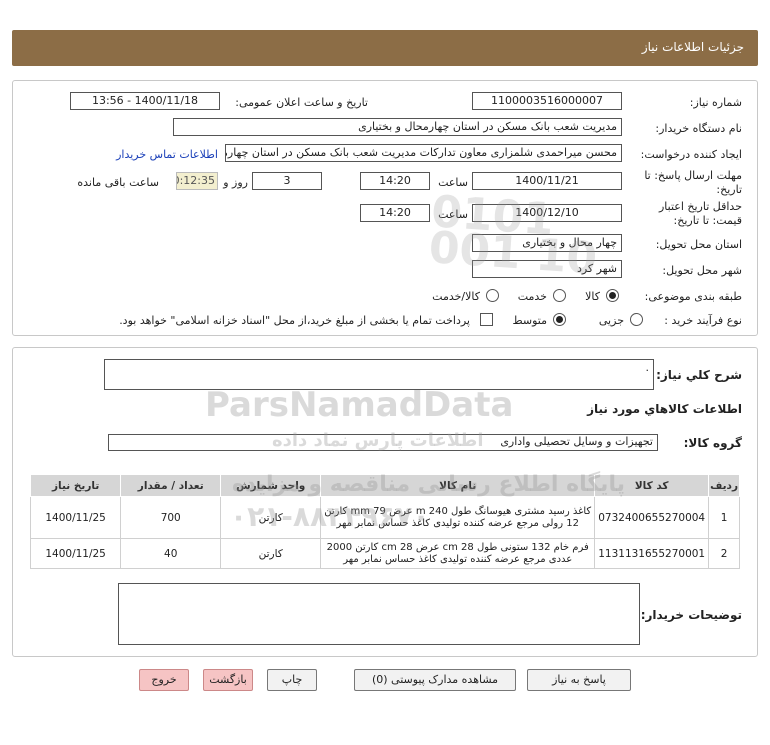  What do you see at coordinates (592, 296) in the screenshot?
I see `category-goods-label: کالا` at bounding box center [592, 296].